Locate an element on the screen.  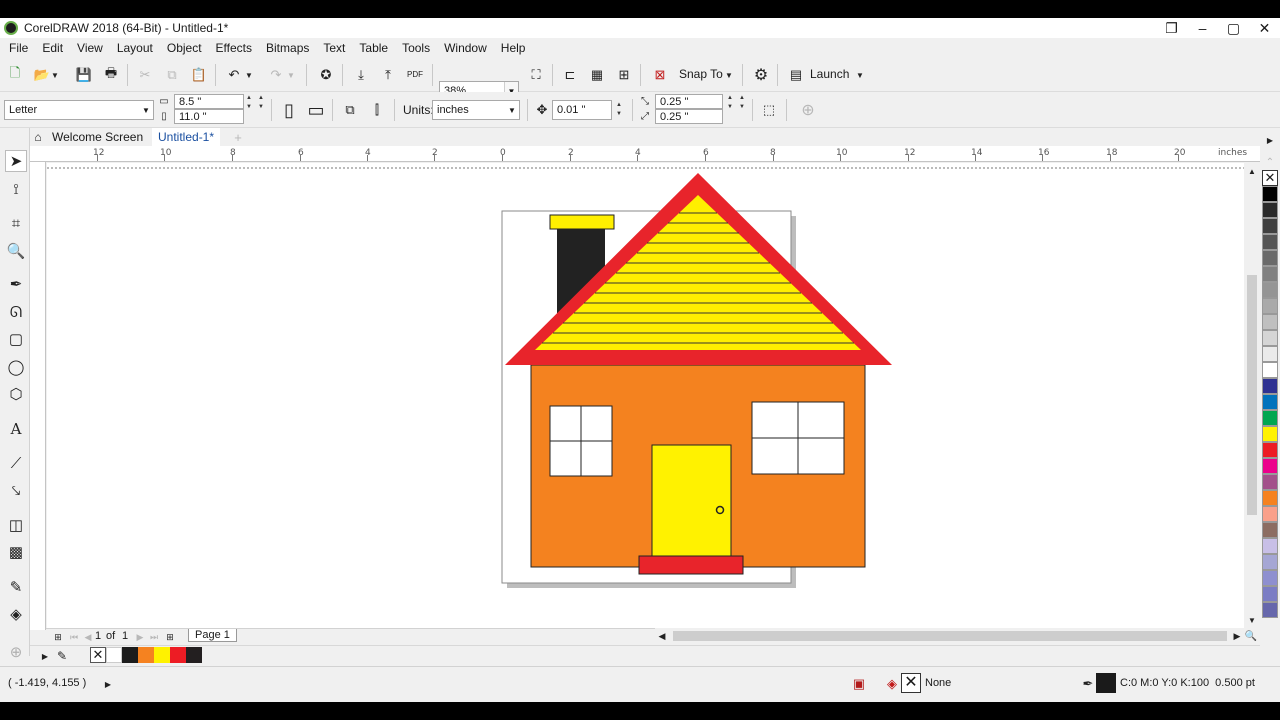
paste-icon: 📋 is located at coordinates (199, 75).